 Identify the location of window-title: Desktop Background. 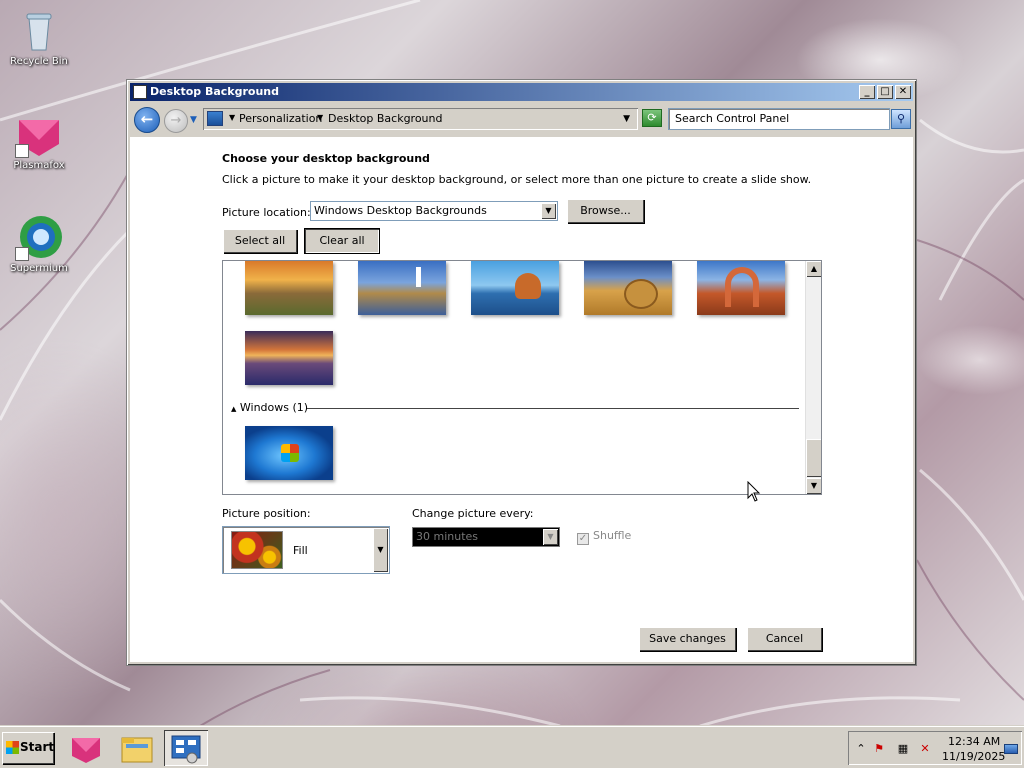
(215, 91).